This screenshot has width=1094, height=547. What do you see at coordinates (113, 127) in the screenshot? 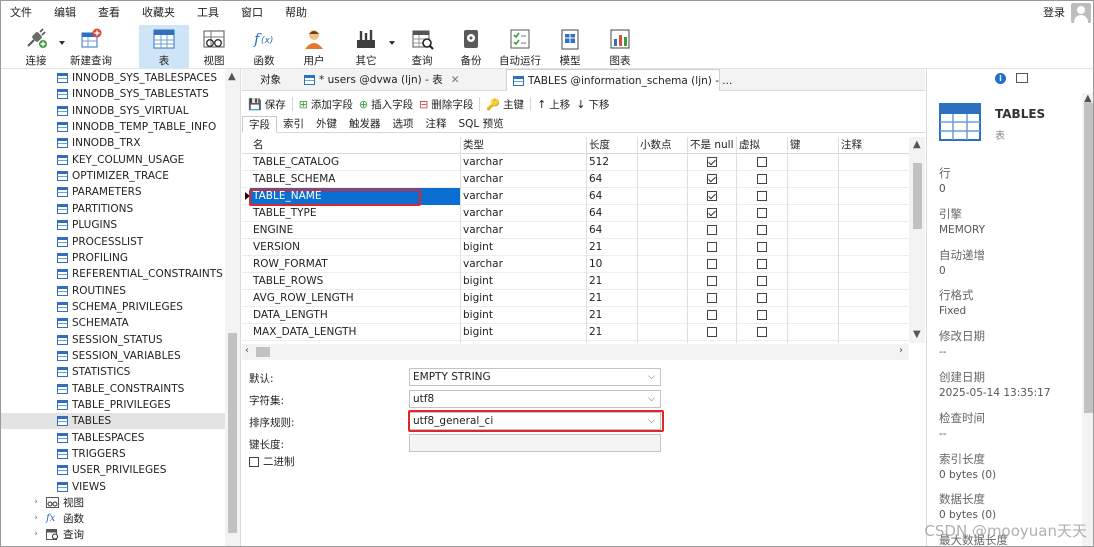
I see `nav-table-item: INNODB_TEMP_TABLE_INFO` at bounding box center [113, 127].